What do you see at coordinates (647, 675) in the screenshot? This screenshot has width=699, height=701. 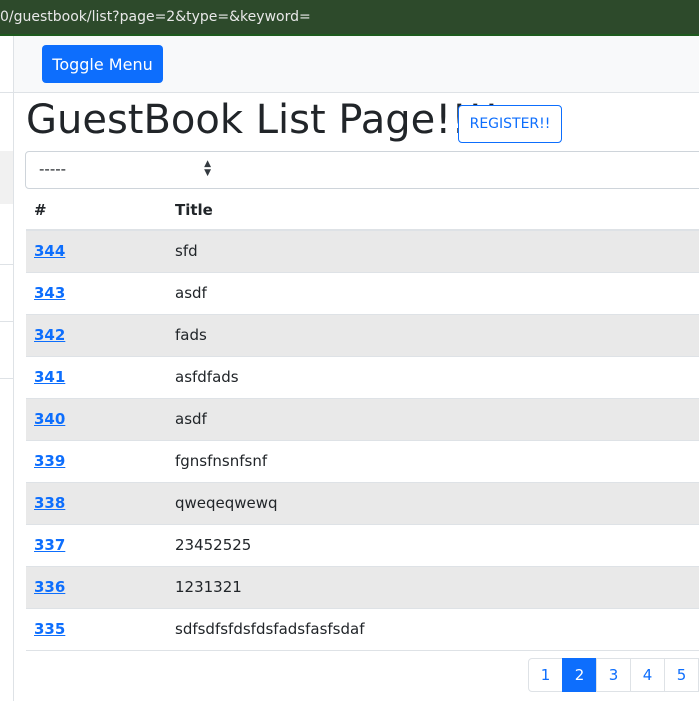 I see `page-link-4: 4` at bounding box center [647, 675].